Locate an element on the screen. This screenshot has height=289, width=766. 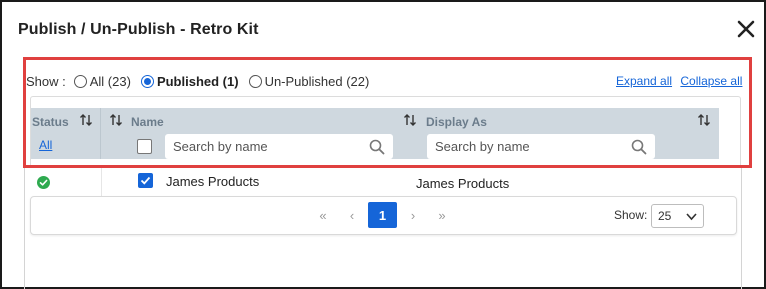
checkmark-icon is located at coordinates (145, 180).